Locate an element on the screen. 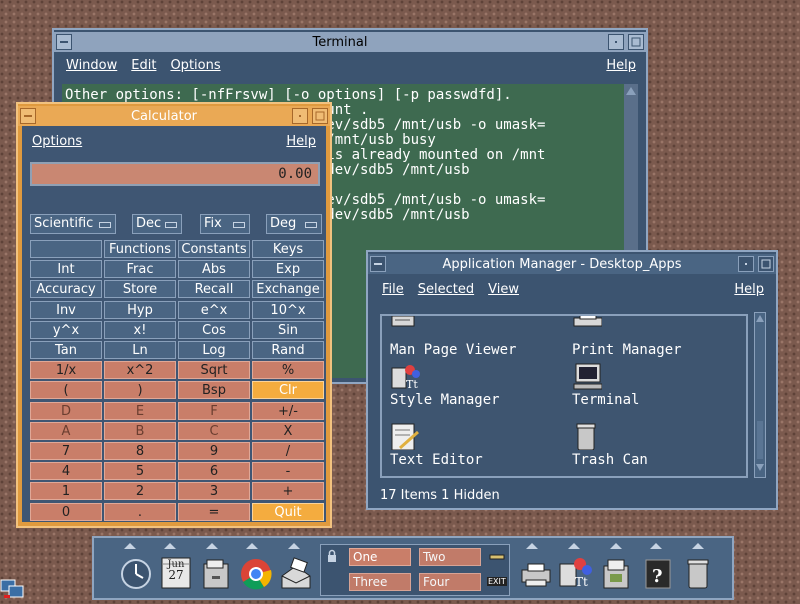  key-5-button: 5 is located at coordinates (140, 471).